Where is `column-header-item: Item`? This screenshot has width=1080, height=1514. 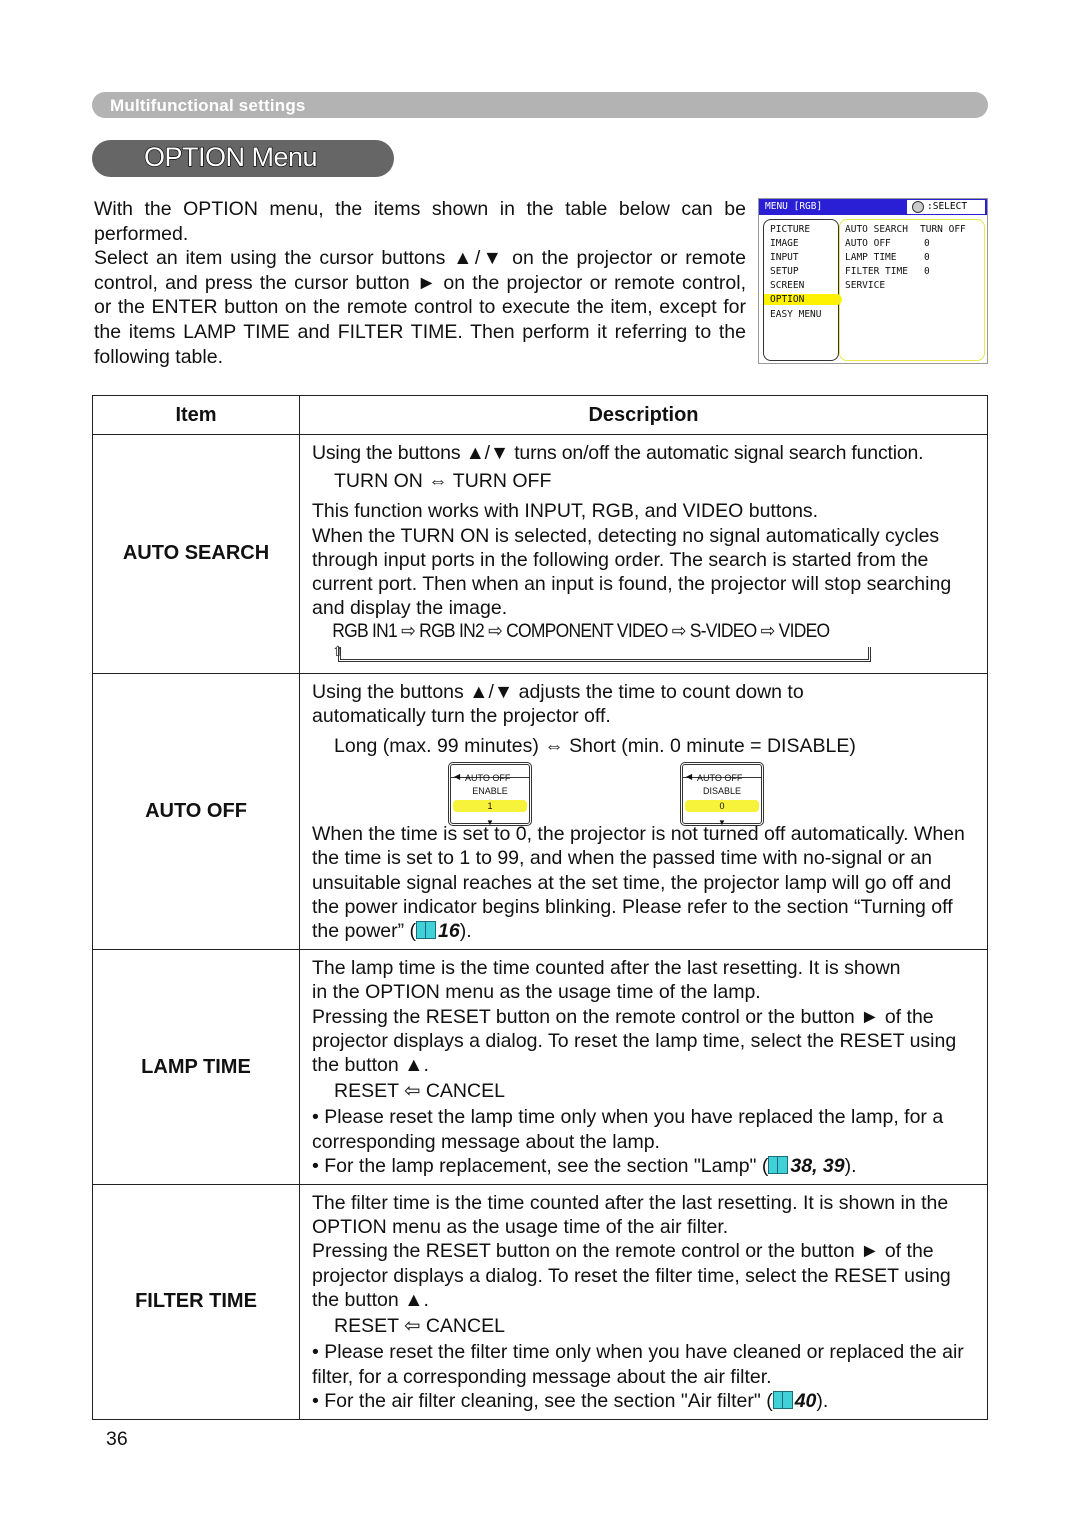 column-header-item: Item is located at coordinates (196, 415).